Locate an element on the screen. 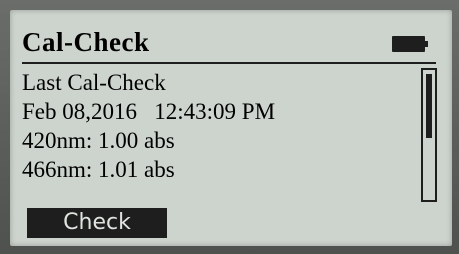  check-button: Check is located at coordinates (97, 223).